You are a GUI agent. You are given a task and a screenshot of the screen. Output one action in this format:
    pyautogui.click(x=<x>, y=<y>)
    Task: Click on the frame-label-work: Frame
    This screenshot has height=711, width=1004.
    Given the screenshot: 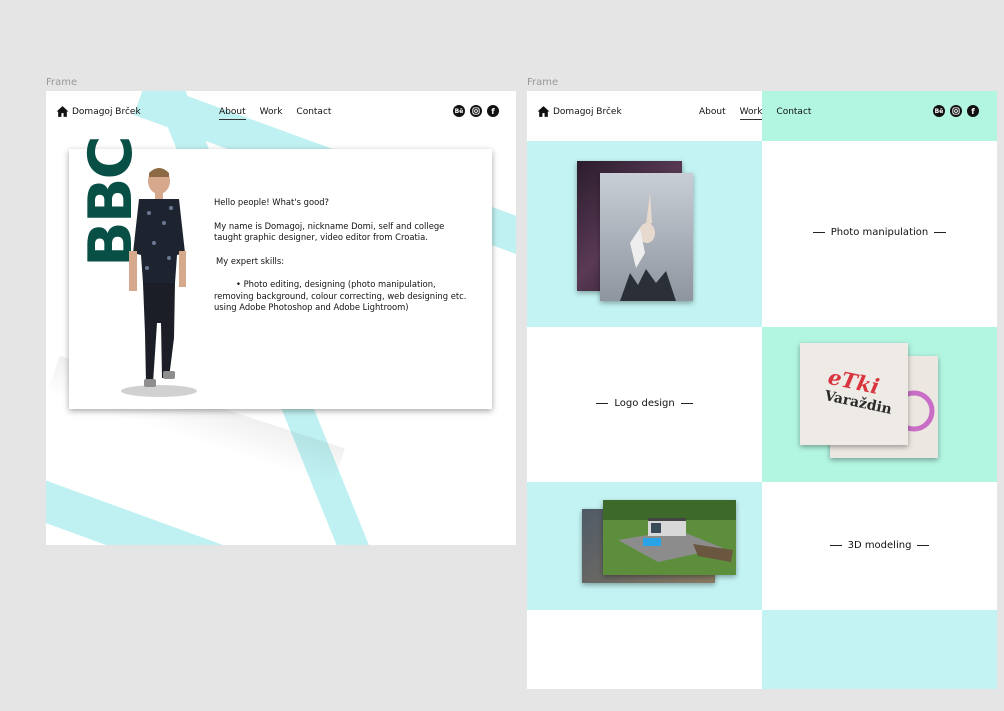 What is the action you would take?
    pyautogui.click(x=543, y=82)
    